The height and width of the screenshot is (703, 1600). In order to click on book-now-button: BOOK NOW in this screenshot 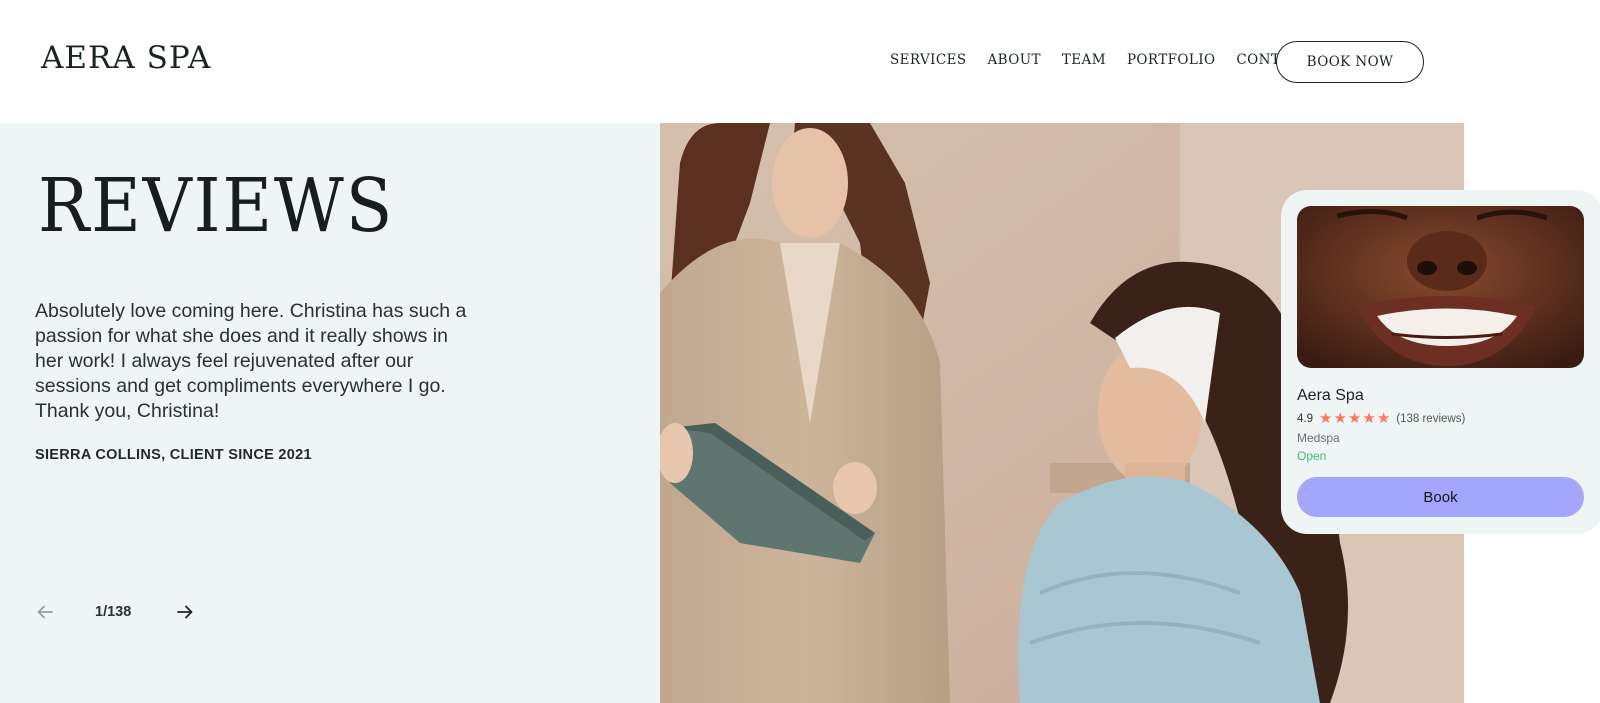, I will do `click(1350, 62)`.